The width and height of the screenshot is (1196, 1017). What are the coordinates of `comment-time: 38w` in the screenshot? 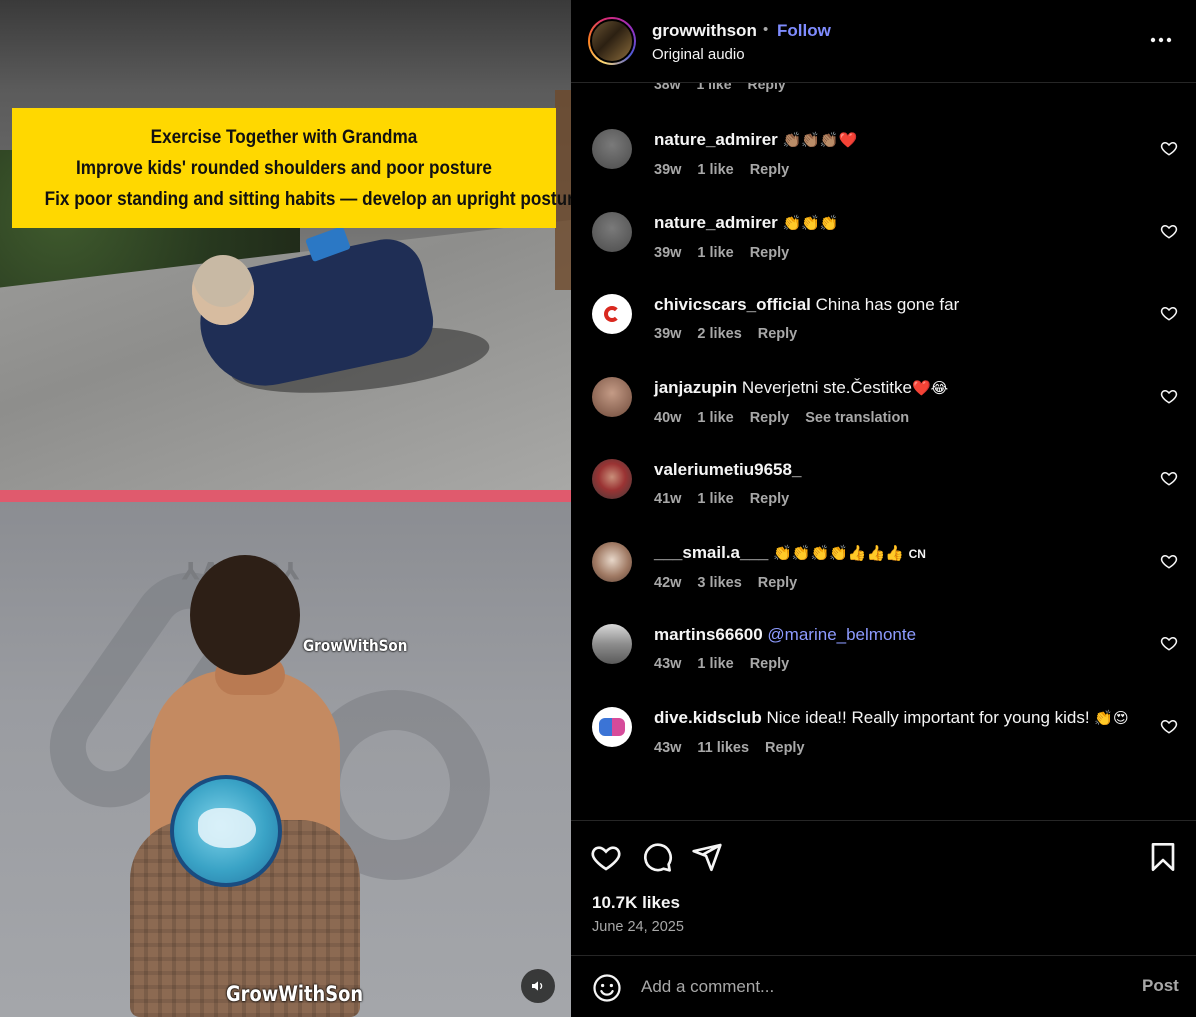 It's located at (667, 87).